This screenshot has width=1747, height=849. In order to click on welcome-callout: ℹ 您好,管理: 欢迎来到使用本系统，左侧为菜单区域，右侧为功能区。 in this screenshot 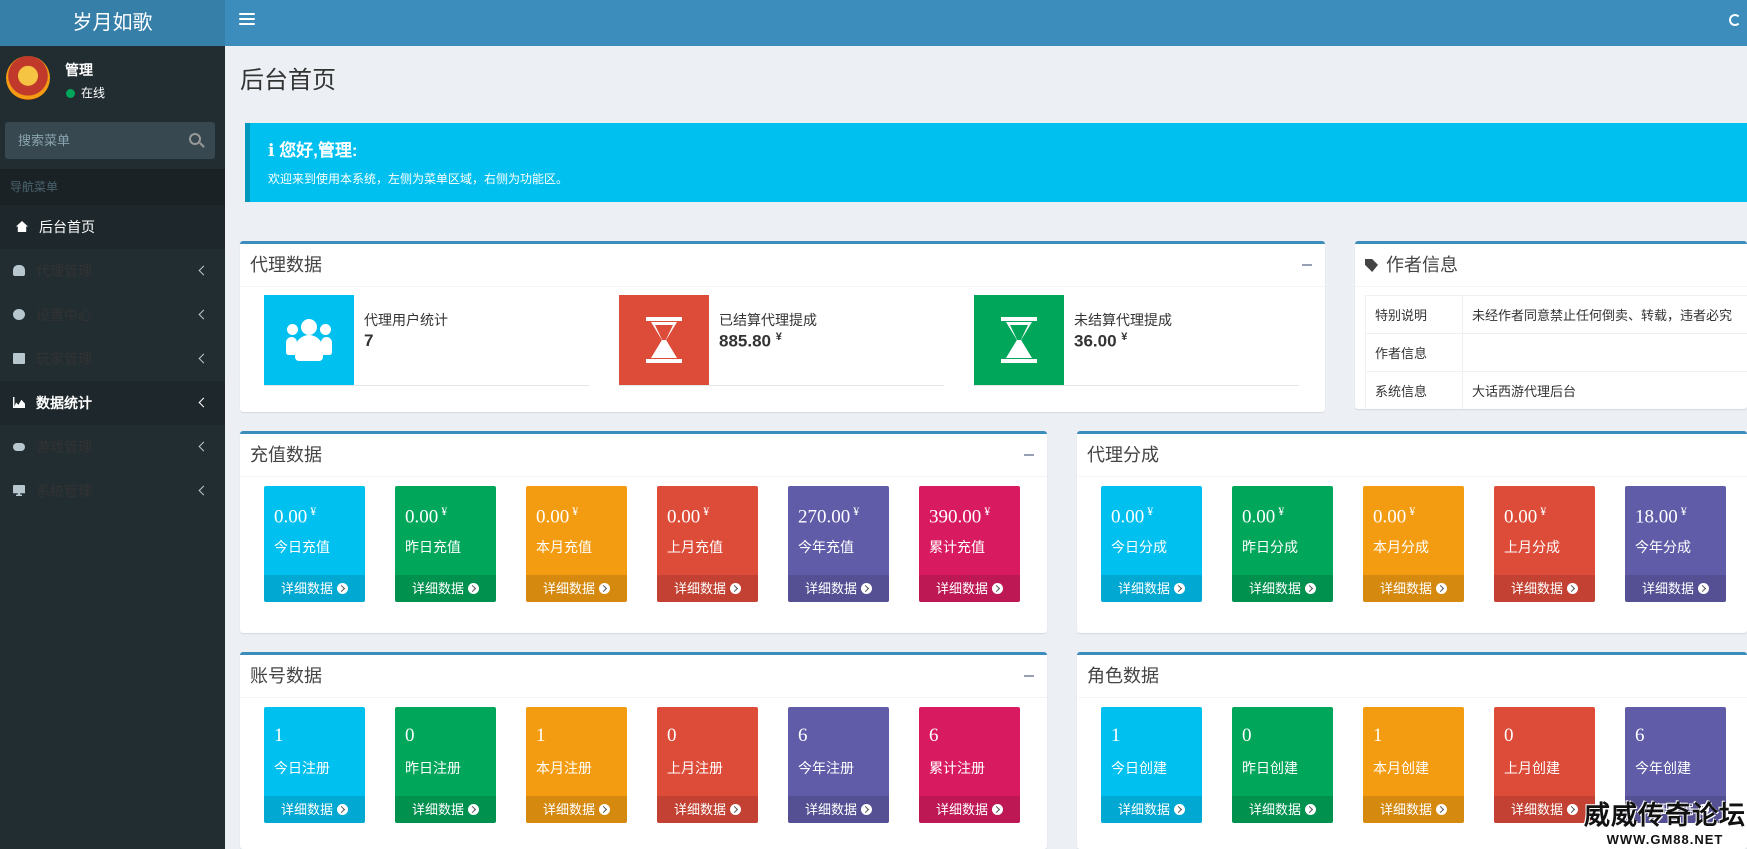, I will do `click(996, 162)`.